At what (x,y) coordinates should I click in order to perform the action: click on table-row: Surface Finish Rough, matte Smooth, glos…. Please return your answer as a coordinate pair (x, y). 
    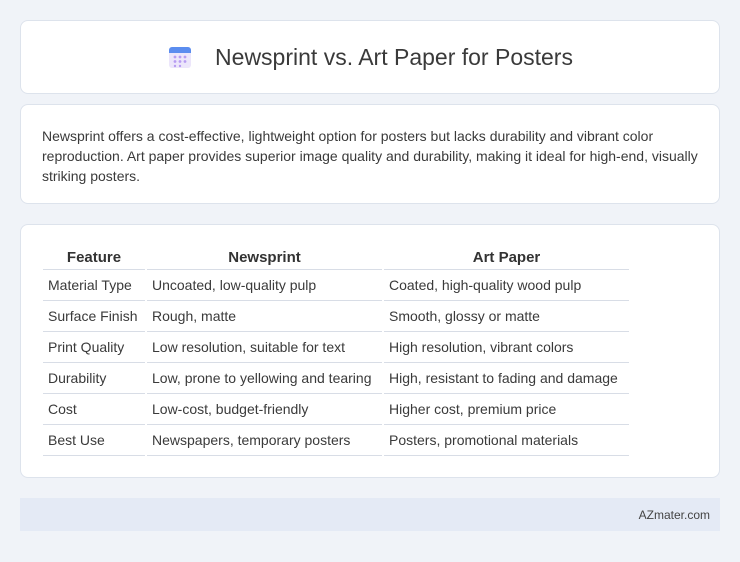
    Looking at the image, I should click on (336, 316).